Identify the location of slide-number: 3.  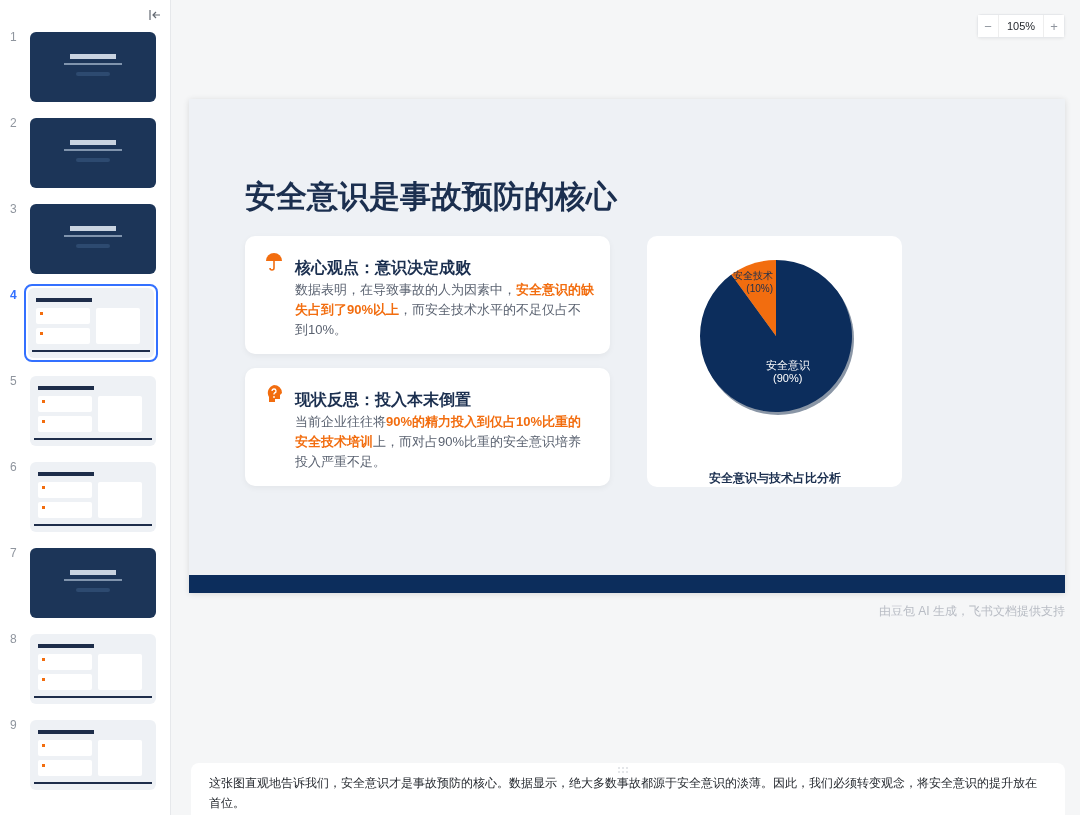
(14, 209).